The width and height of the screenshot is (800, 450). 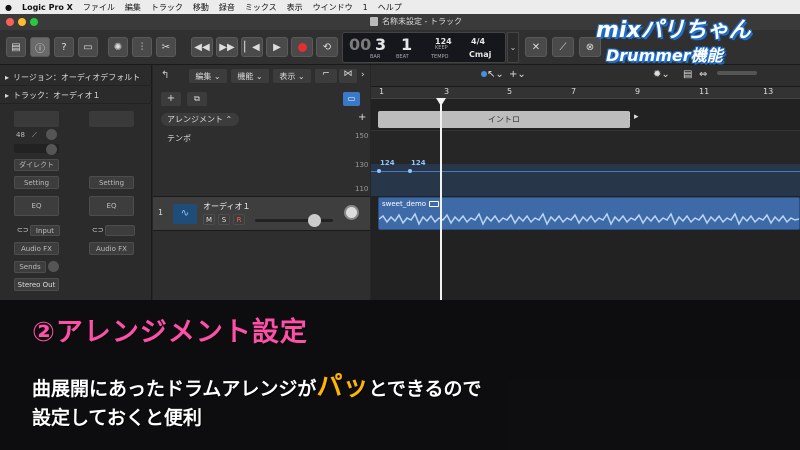 What do you see at coordinates (142, 47) in the screenshot?
I see `mixer-icon: ⫶` at bounding box center [142, 47].